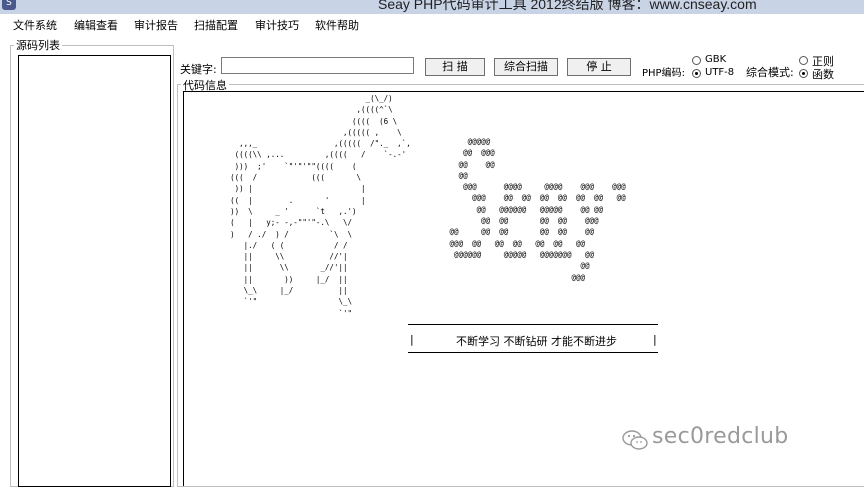  I want to click on banner-bottom-rule, so click(533, 352).